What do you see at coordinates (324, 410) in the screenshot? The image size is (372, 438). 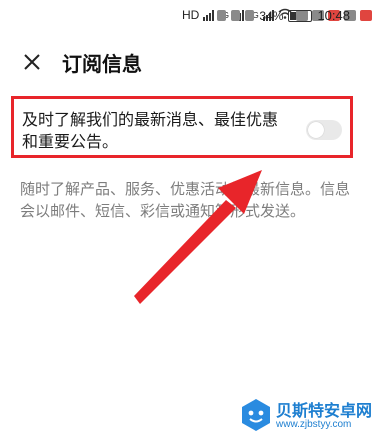 I see `watermark-text: 贝斯特安卓网` at bounding box center [324, 410].